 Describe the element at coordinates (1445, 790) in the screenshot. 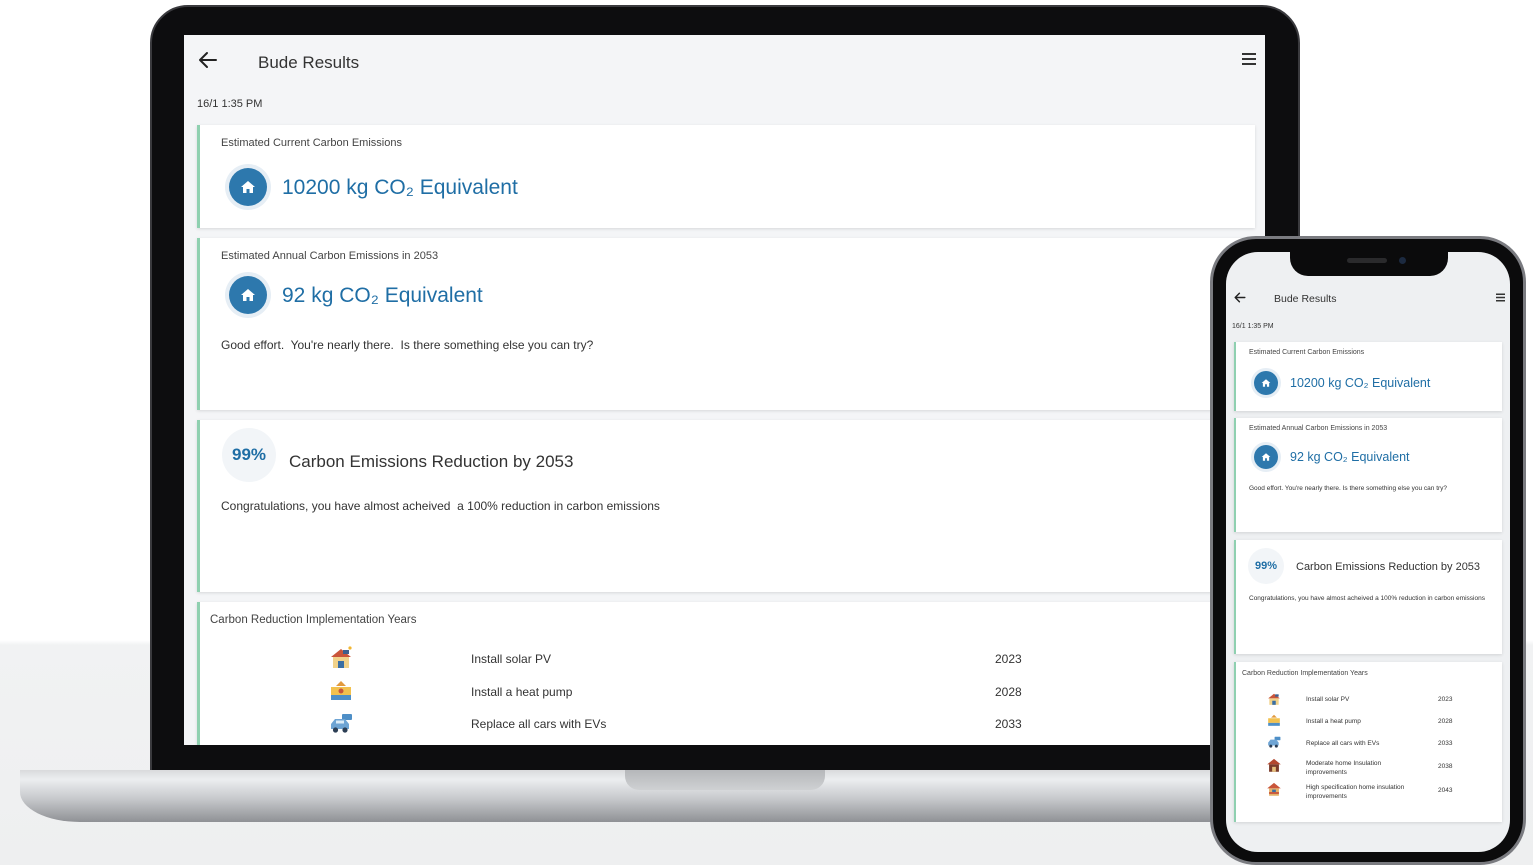

I see `impl-year-5: 2043` at that location.